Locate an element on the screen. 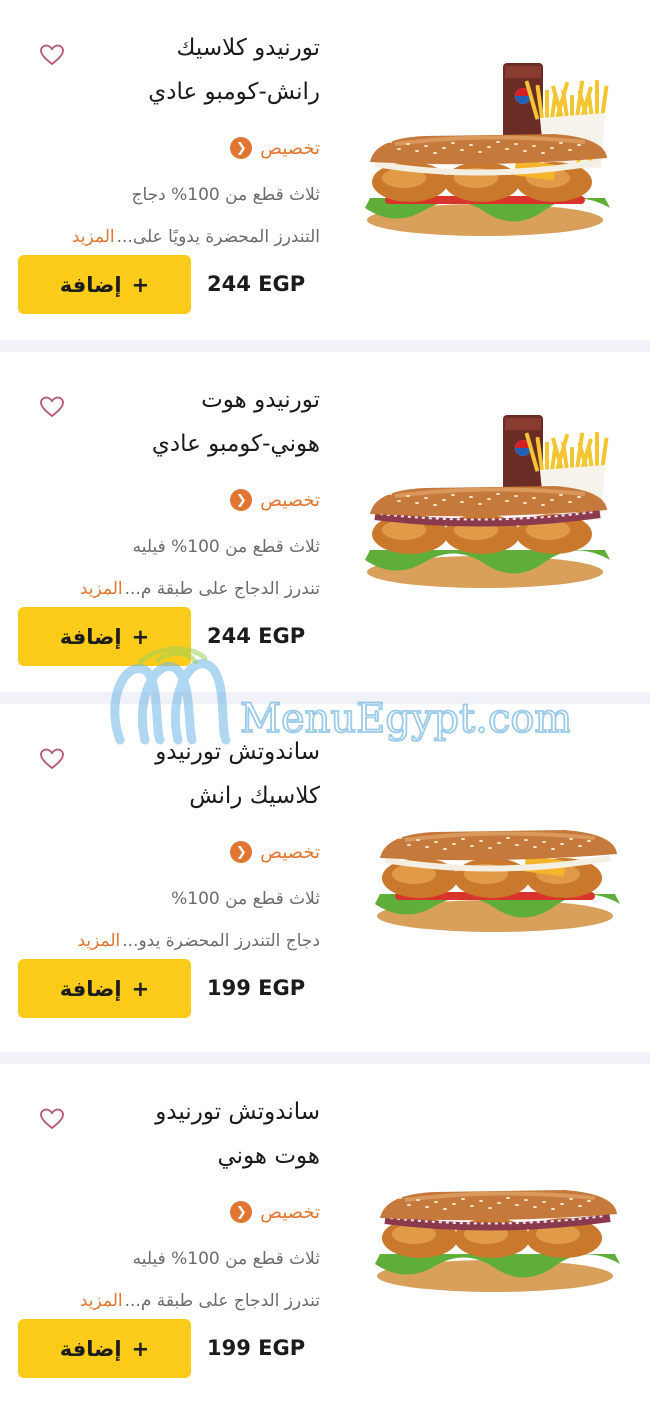 This screenshot has width=650, height=1405. item-title: تورنيدو كلاسيك رانش-كومبو عادي is located at coordinates (200, 70).